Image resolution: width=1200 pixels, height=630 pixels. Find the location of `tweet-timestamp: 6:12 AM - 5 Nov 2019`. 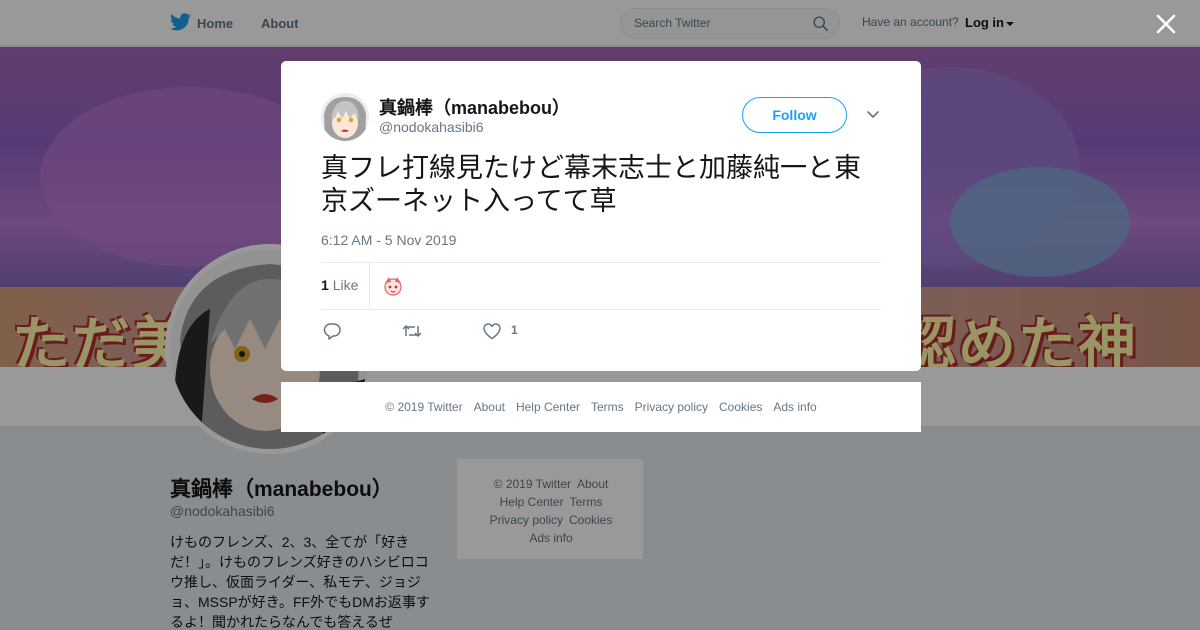

tweet-timestamp: 6:12 AM - 5 Nov 2019 is located at coordinates (388, 240).